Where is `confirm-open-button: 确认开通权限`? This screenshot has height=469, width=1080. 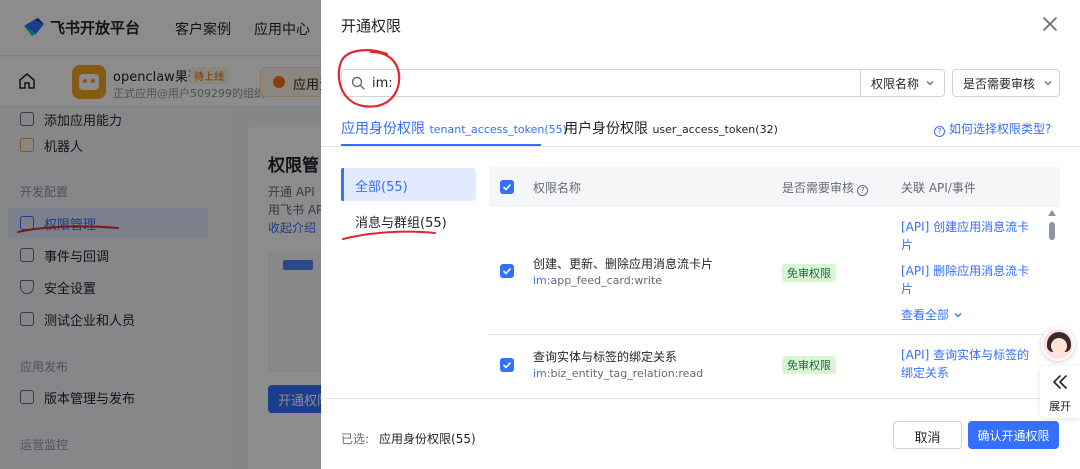
confirm-open-button: 确认开通权限 is located at coordinates (1013, 435).